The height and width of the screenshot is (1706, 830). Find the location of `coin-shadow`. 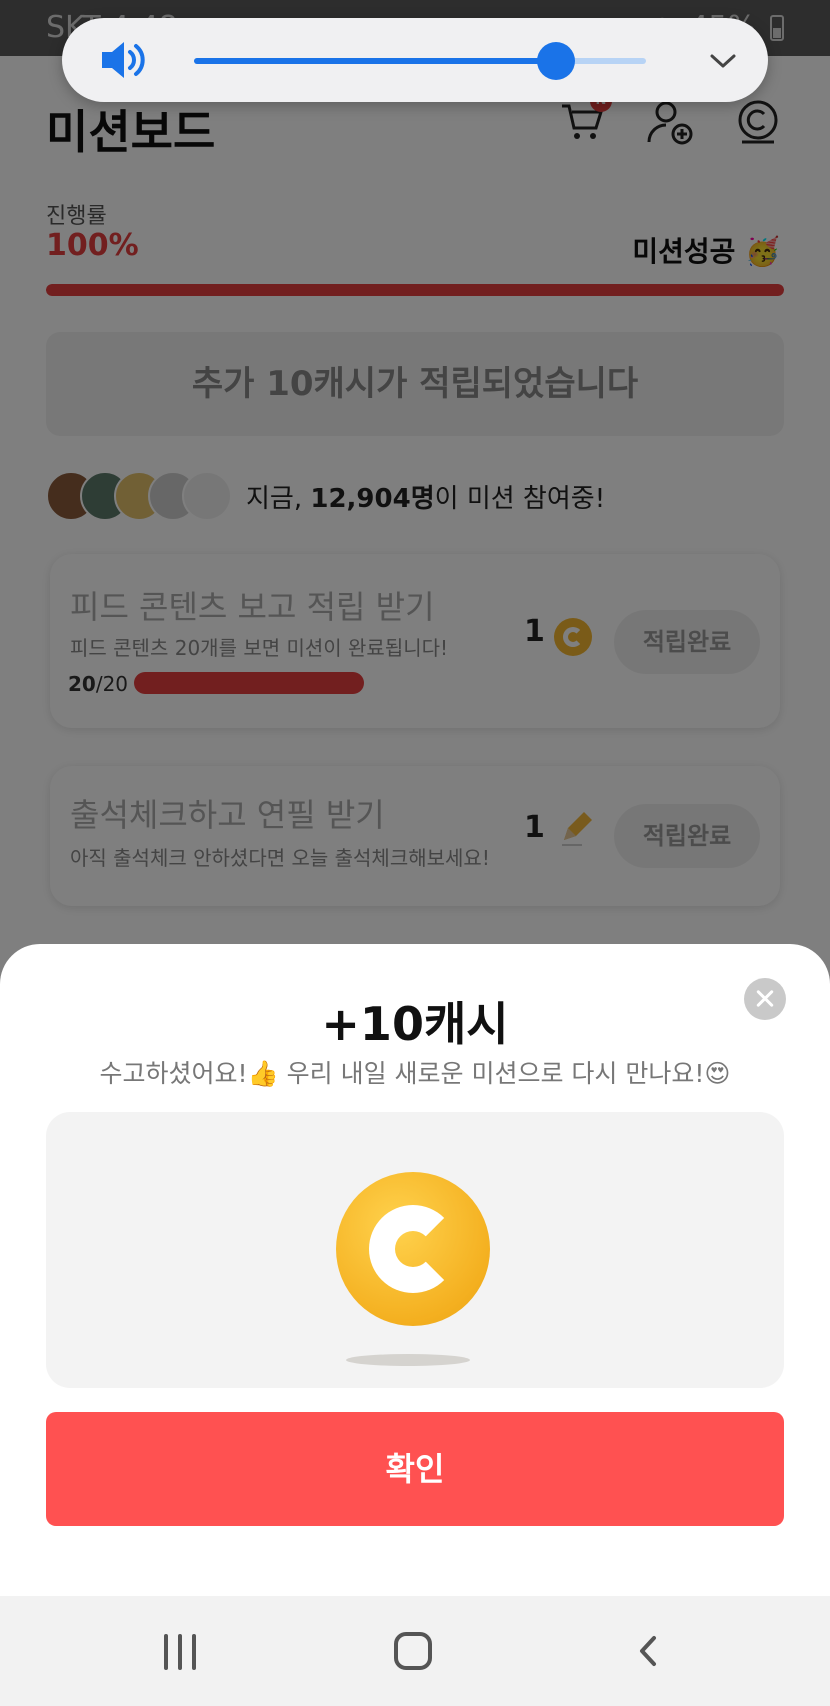

coin-shadow is located at coordinates (408, 1360).